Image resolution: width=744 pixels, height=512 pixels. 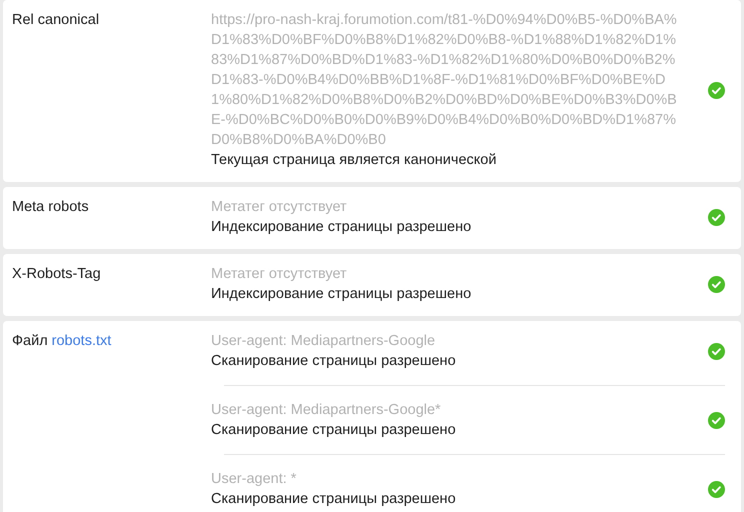 I want to click on result-text: Текущая страница является канонической, so click(x=354, y=160).